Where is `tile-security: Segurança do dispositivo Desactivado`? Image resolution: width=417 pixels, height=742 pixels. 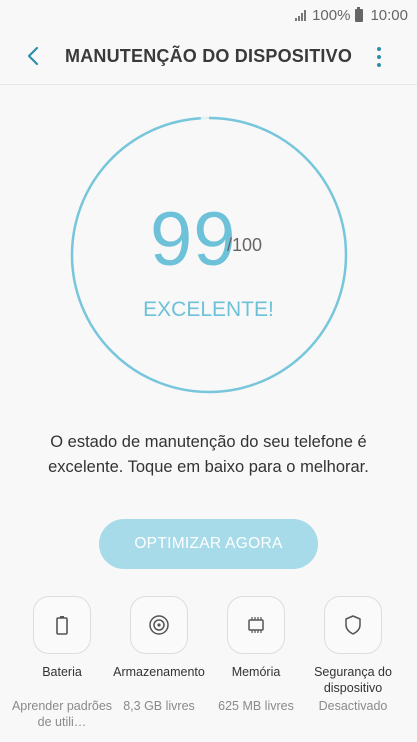 tile-security: Segurança do dispositivo Desactivado is located at coordinates (353, 654).